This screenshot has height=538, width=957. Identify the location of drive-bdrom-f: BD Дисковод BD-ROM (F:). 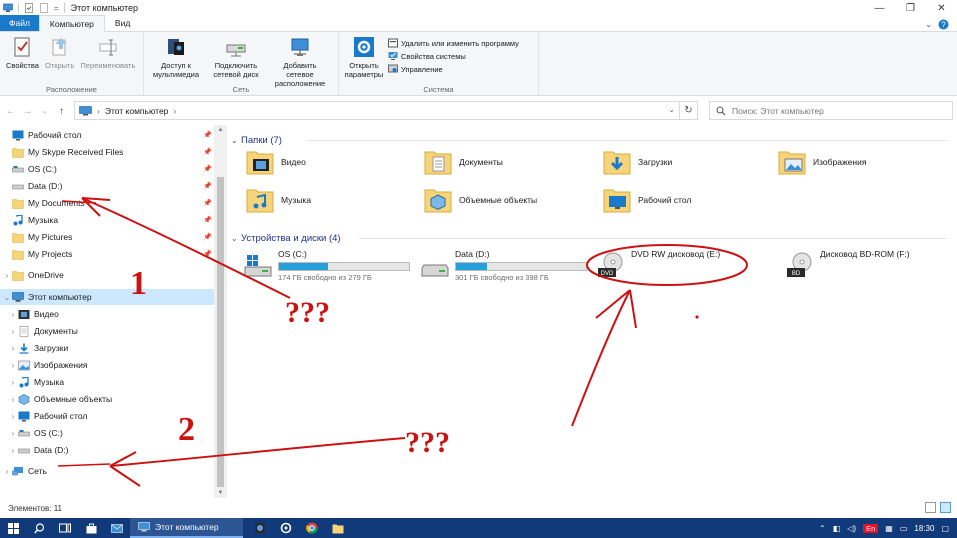
(847, 265).